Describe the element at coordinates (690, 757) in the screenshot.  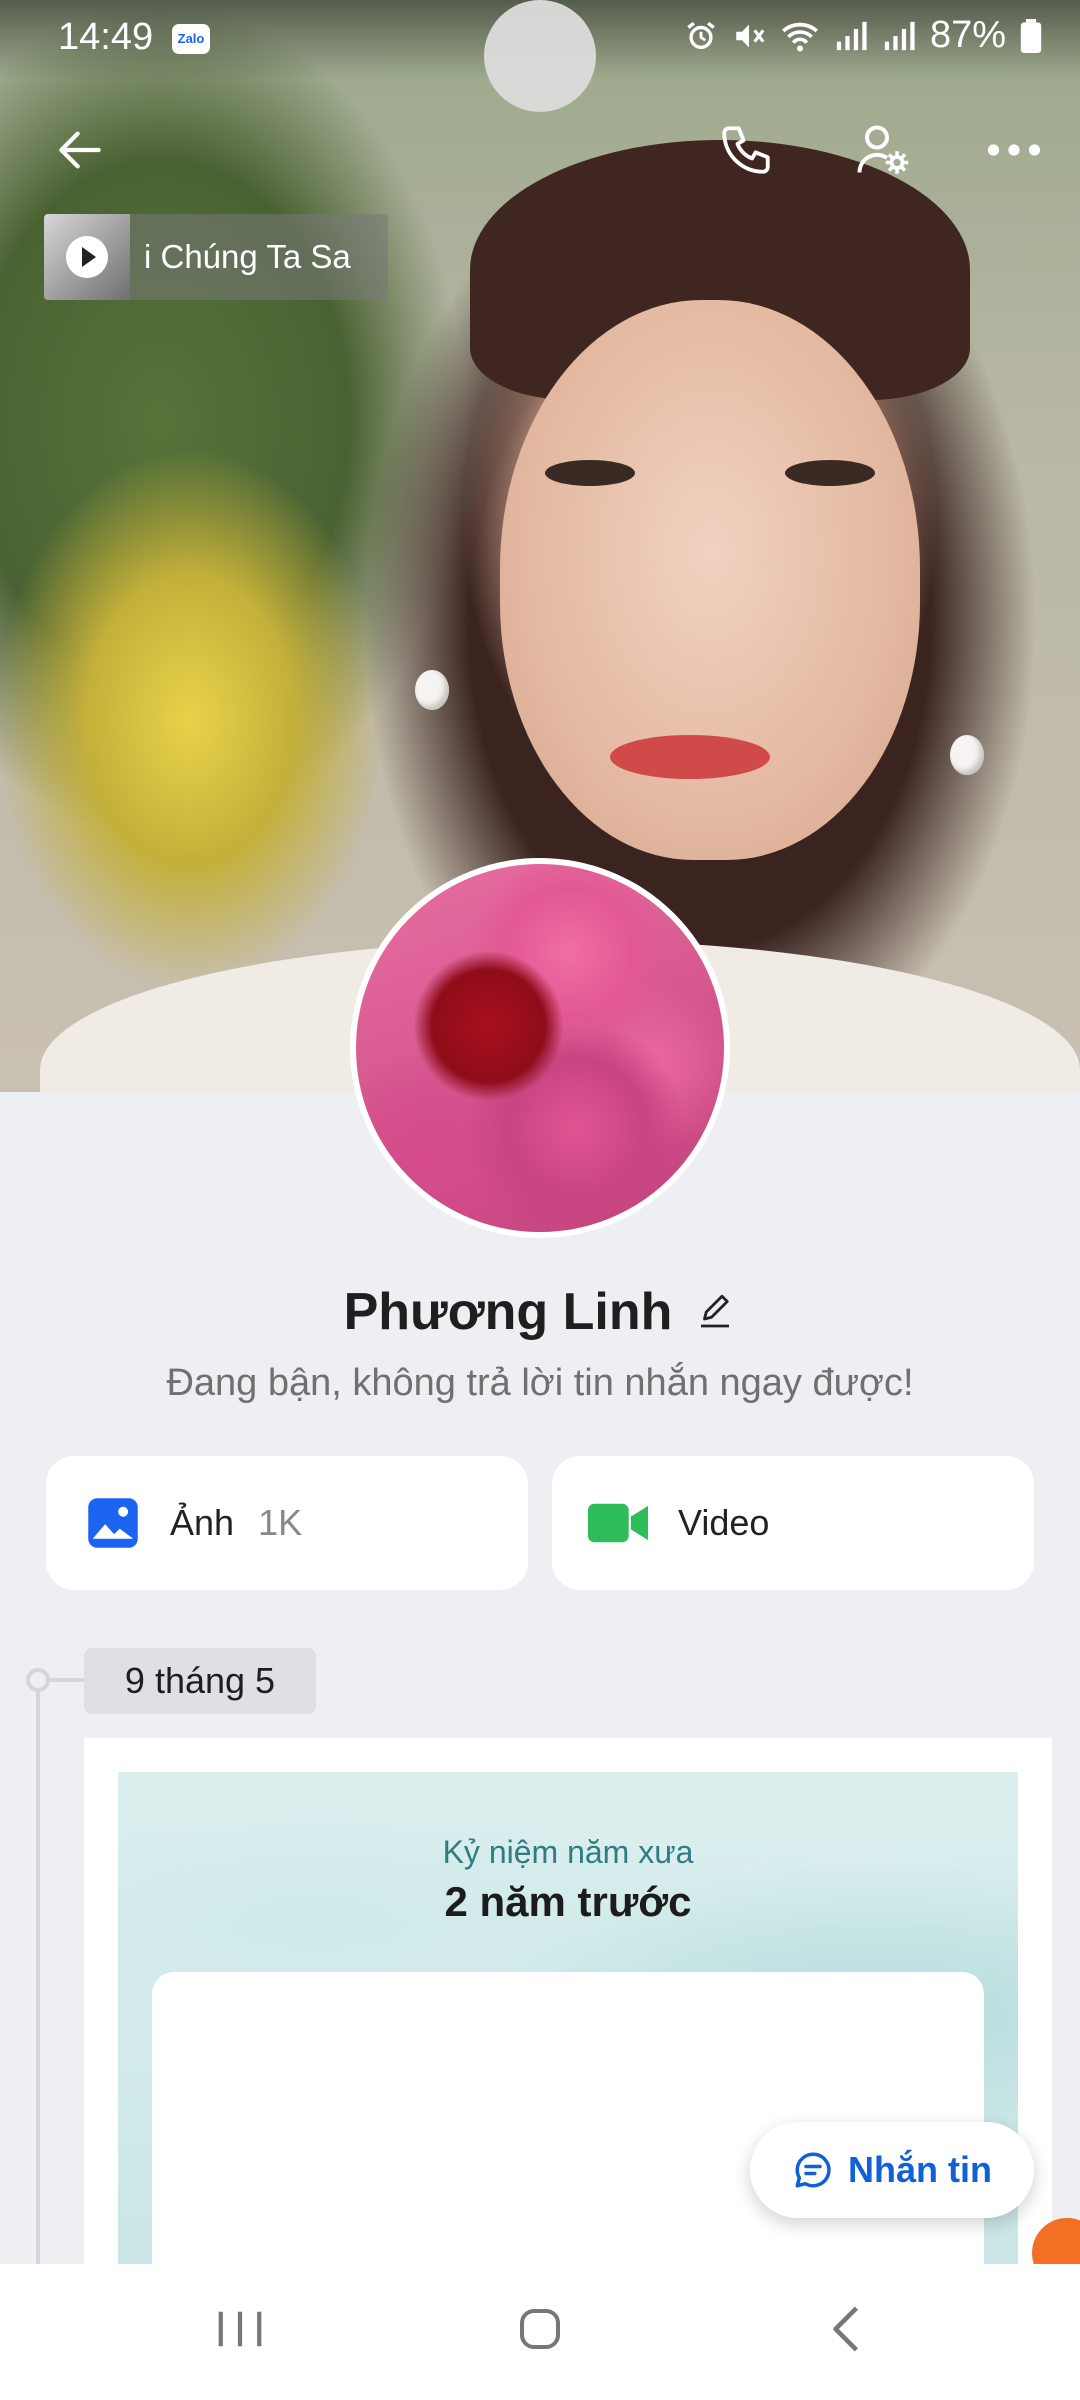
I see `cover-lips` at that location.